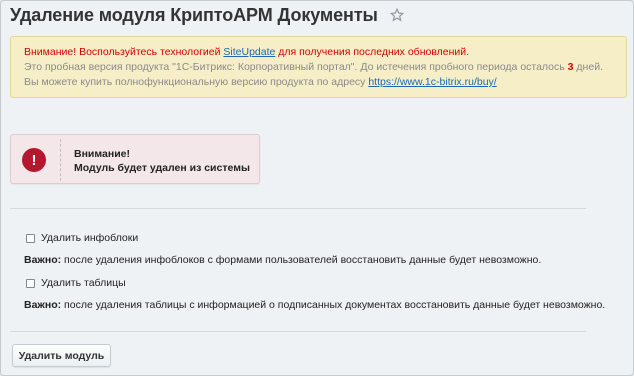  Describe the element at coordinates (162, 168) in the screenshot. I see `alert-message: Модуль будет удален из системы` at that location.